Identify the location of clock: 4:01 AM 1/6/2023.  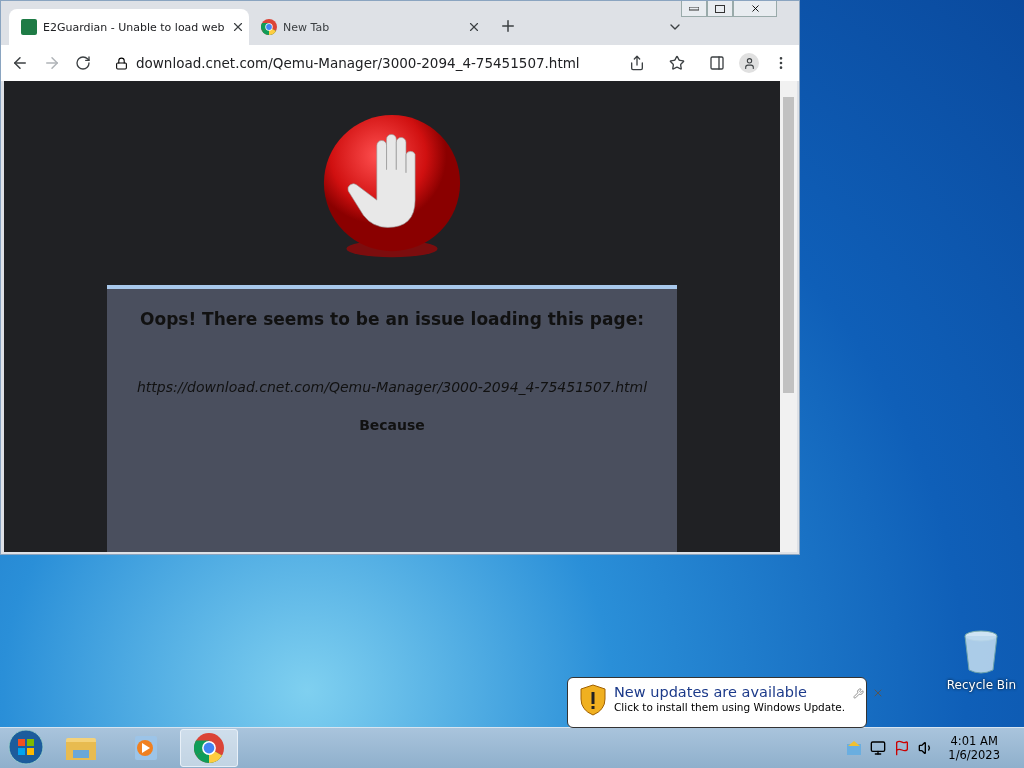
(974, 748).